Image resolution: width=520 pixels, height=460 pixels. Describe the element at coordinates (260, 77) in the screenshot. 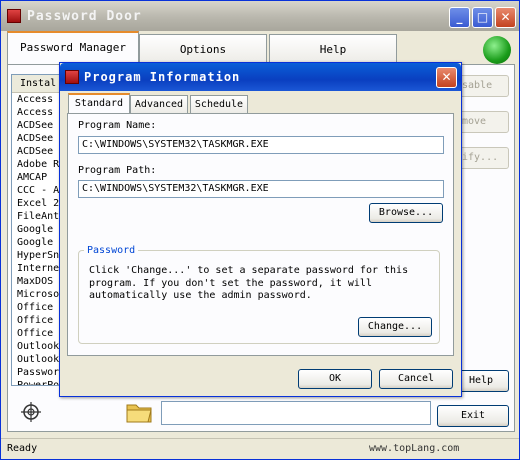

I see `dialog-title-bar: Program Information ✕` at that location.